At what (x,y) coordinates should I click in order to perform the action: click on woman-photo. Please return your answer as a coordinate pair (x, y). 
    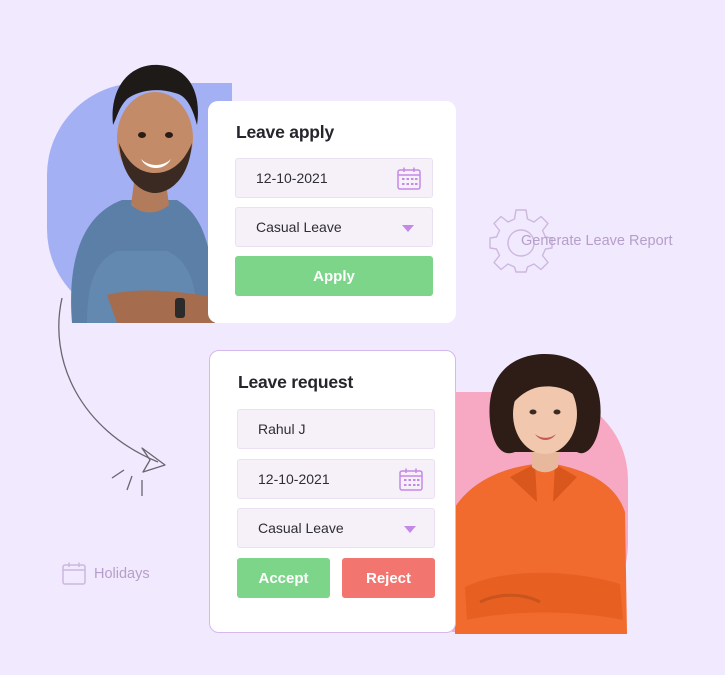
    Looking at the image, I should click on (541, 494).